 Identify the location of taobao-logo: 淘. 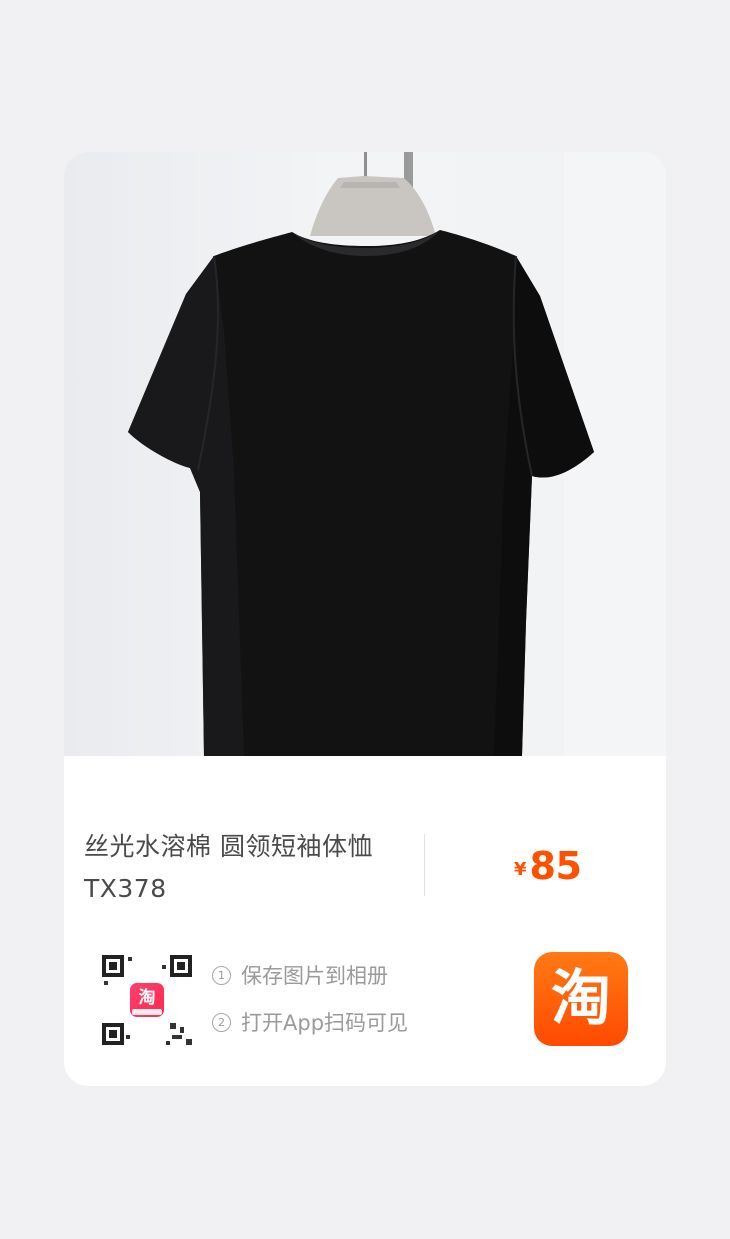
(581, 999).